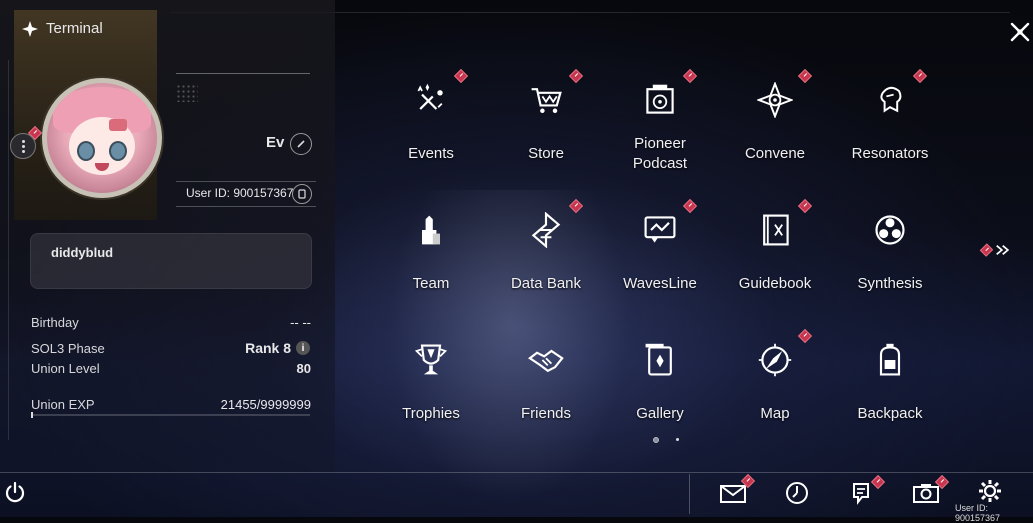 Image resolution: width=1033 pixels, height=523 pixels. What do you see at coordinates (102, 138) in the screenshot?
I see `avatar` at bounding box center [102, 138].